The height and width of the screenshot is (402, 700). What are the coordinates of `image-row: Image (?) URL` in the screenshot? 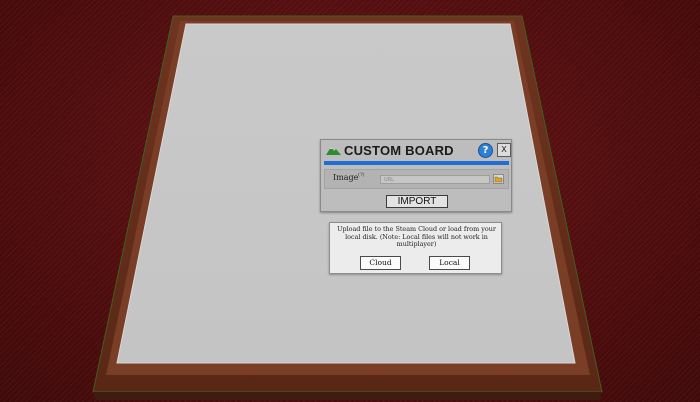 It's located at (416, 179).